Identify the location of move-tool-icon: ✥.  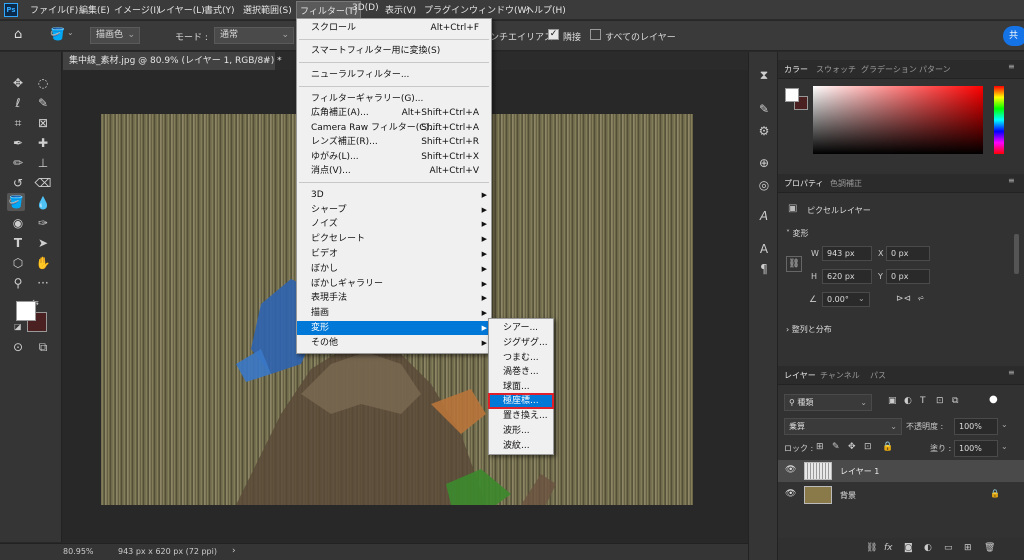
(18, 83).